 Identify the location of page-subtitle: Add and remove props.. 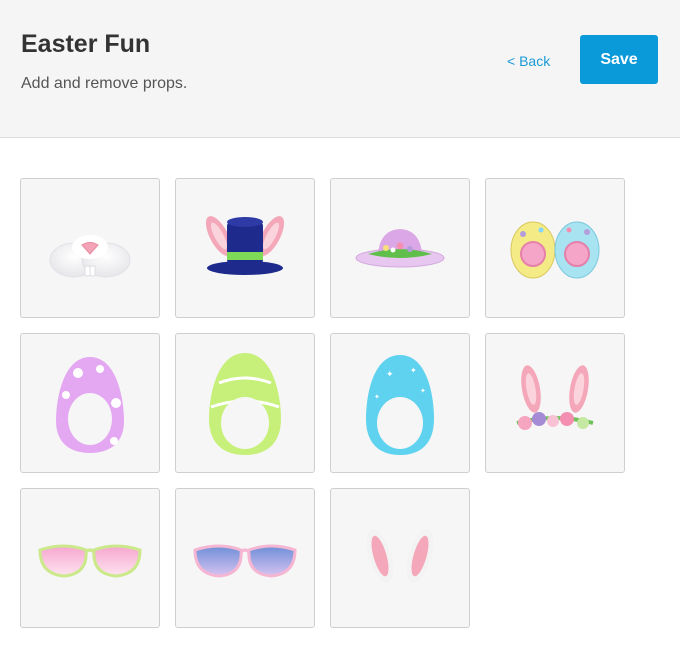
(104, 83).